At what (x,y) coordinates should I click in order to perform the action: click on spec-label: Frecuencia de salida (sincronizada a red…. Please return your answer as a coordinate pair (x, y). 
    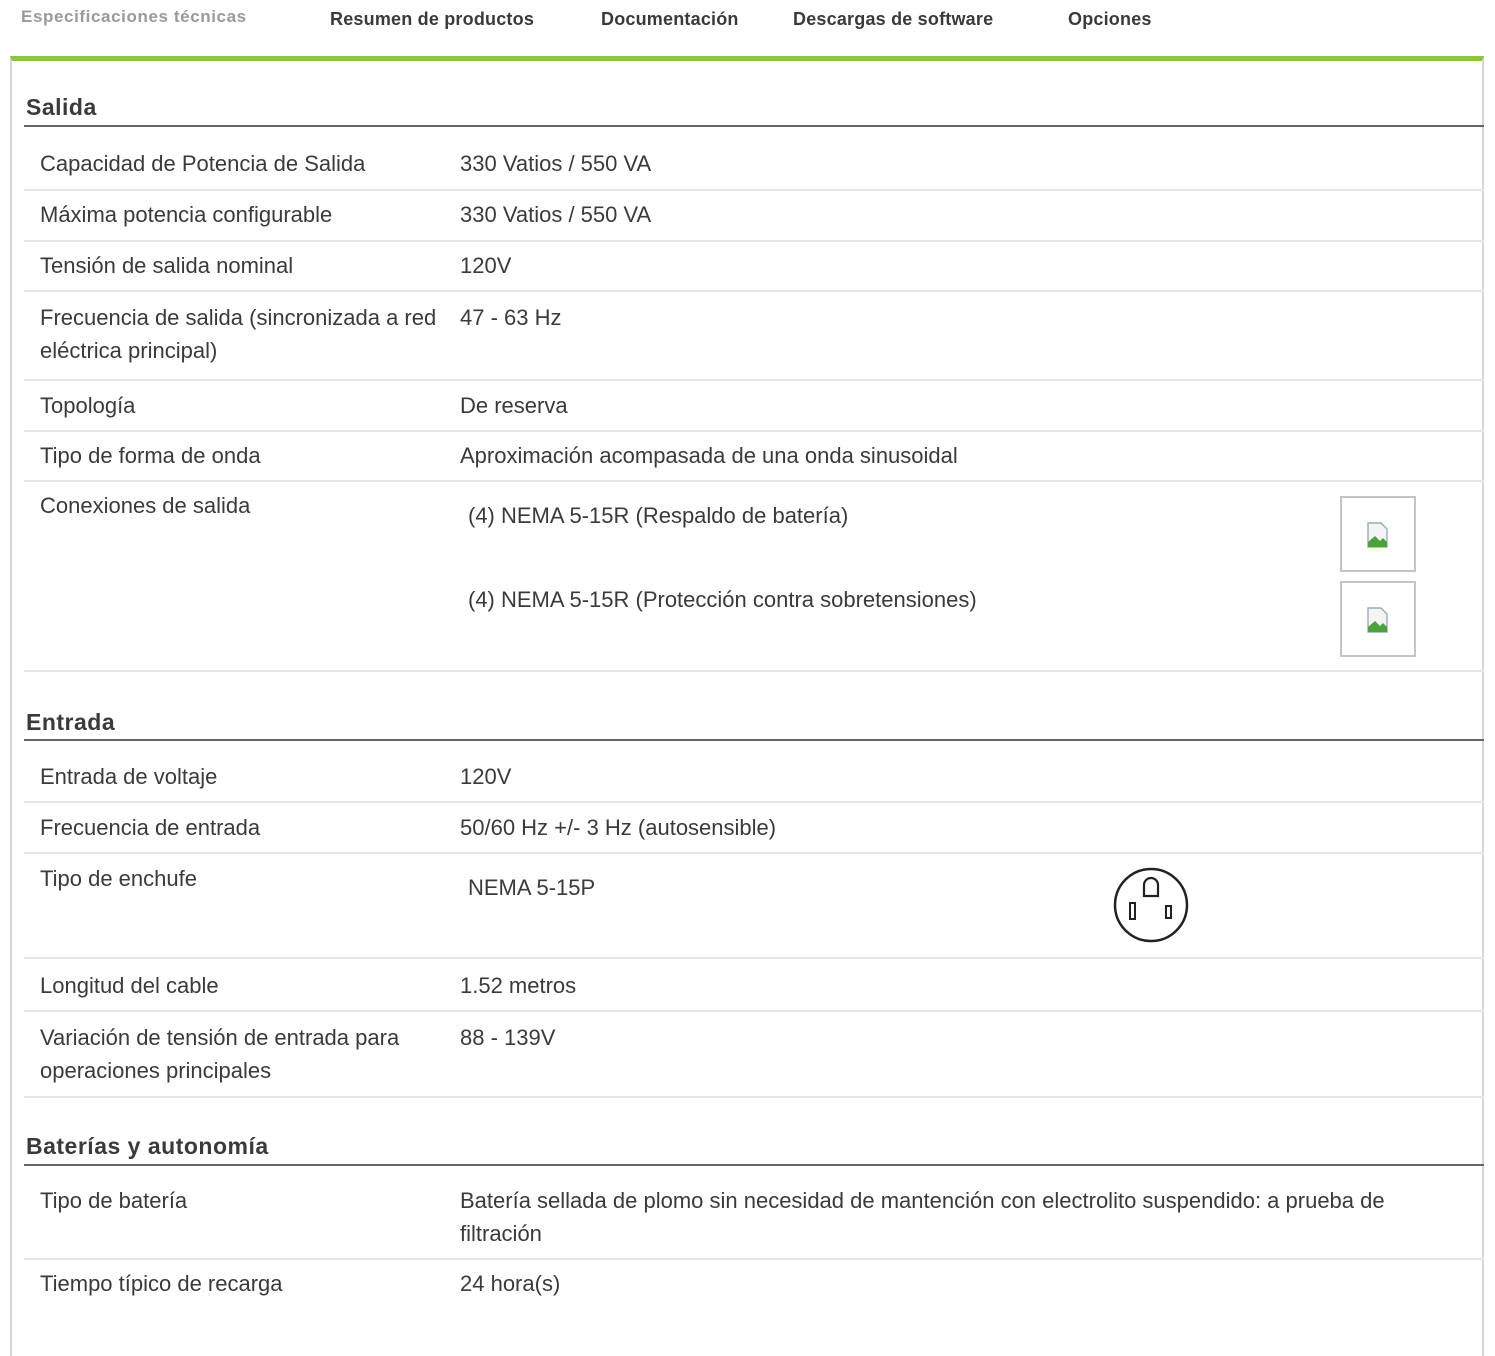
    Looking at the image, I should click on (238, 334).